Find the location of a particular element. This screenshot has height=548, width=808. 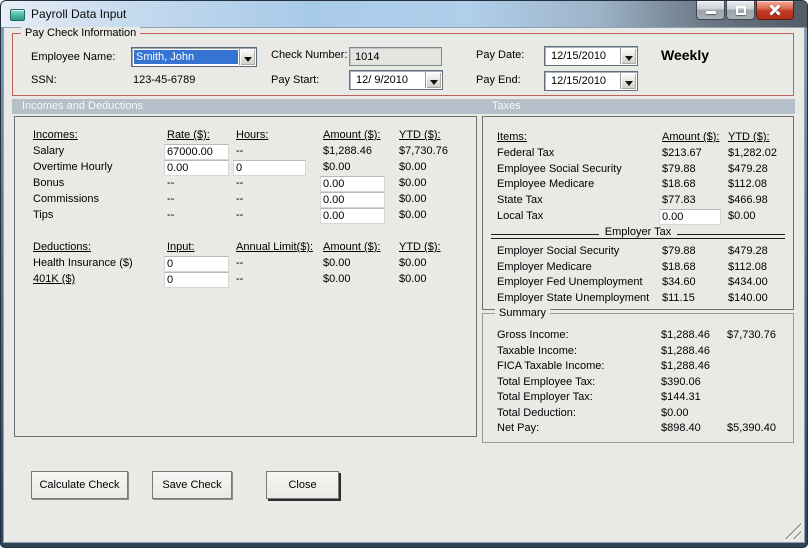

income-label: Salary is located at coordinates (49, 151).